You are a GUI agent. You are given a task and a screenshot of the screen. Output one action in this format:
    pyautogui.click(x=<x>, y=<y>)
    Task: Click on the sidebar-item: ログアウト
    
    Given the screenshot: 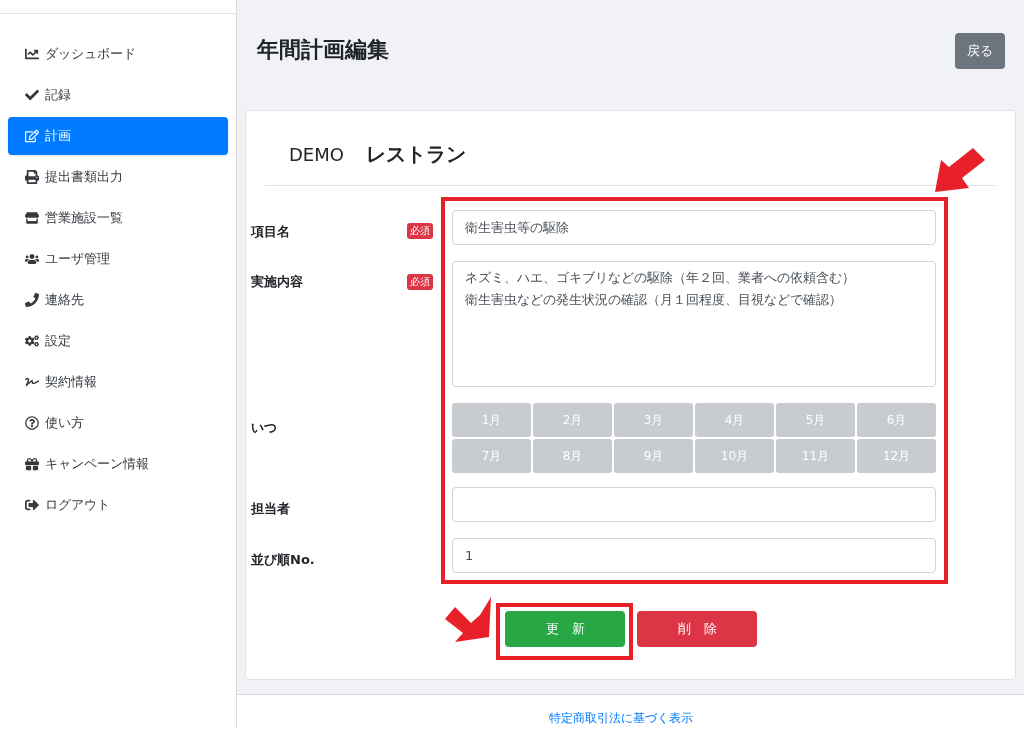 What is the action you would take?
    pyautogui.click(x=118, y=505)
    